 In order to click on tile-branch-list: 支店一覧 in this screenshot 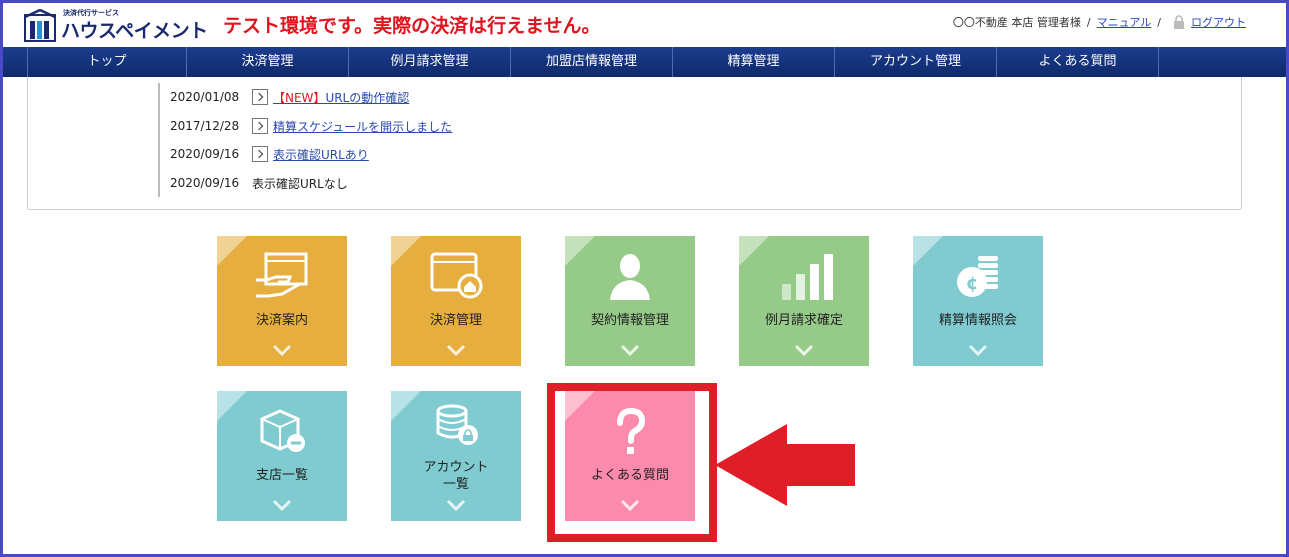, I will do `click(282, 456)`.